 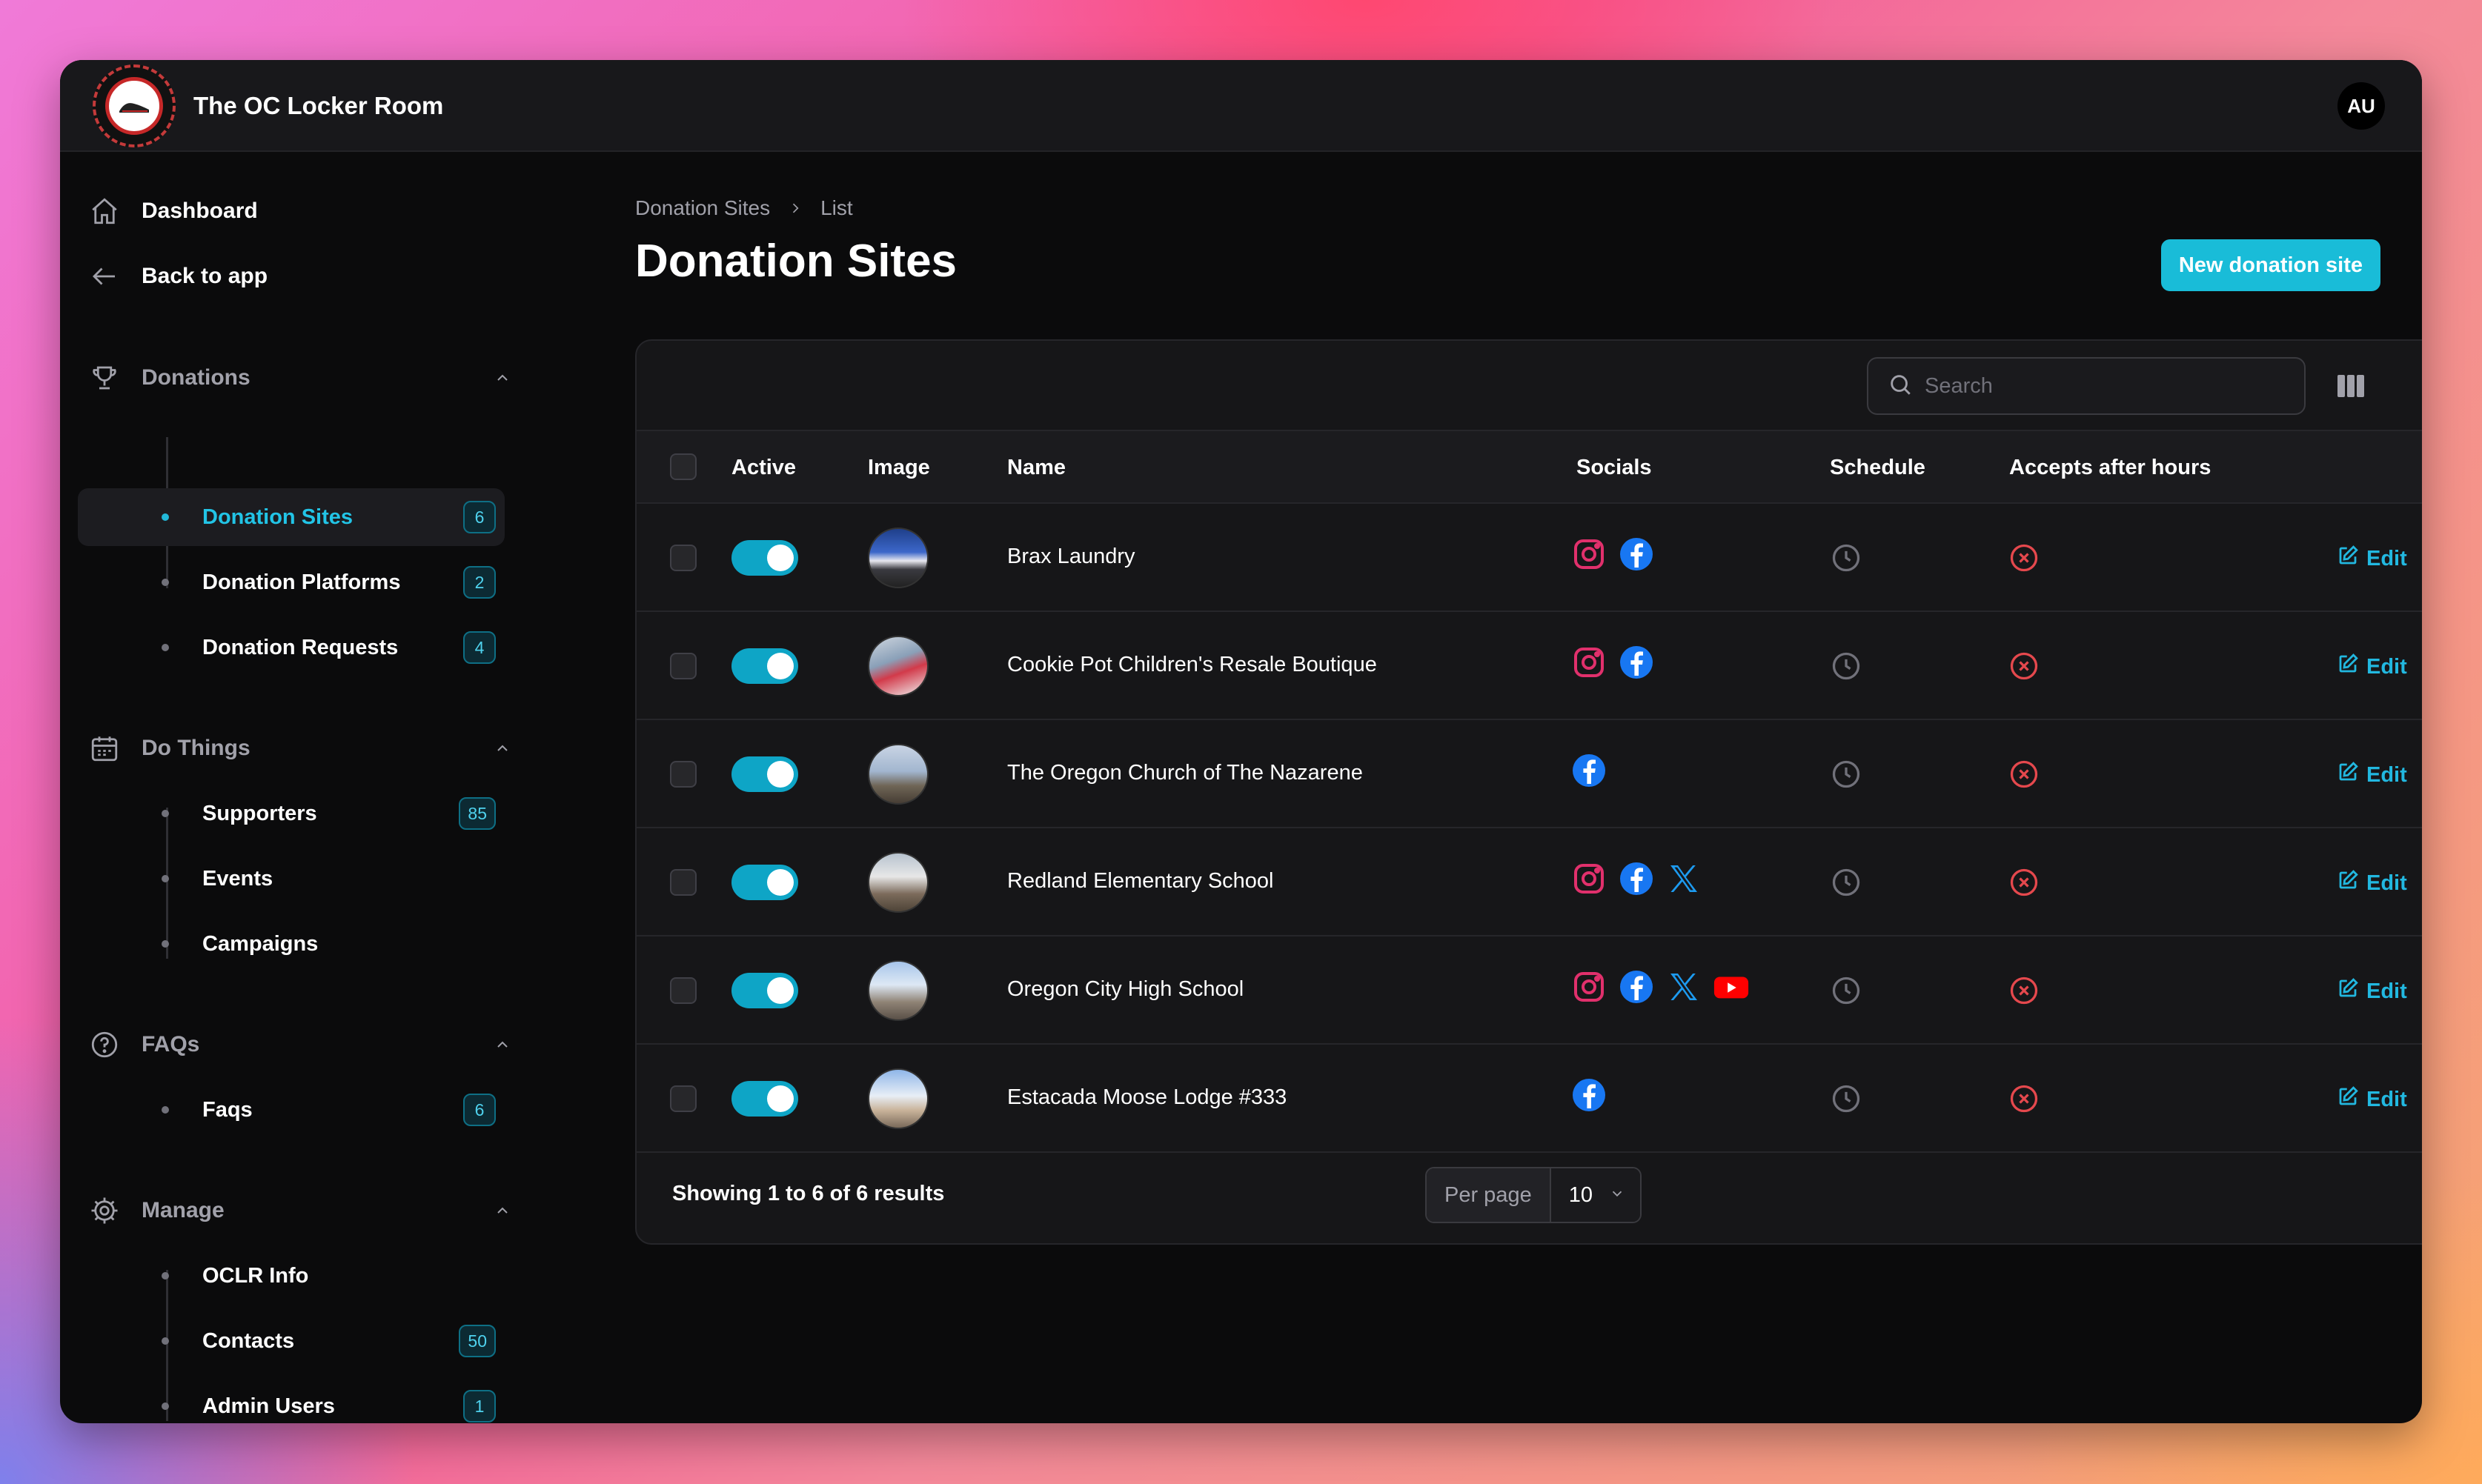 I want to click on sidebar-item-donation-sites: Donation Sites 6, so click(x=292, y=517).